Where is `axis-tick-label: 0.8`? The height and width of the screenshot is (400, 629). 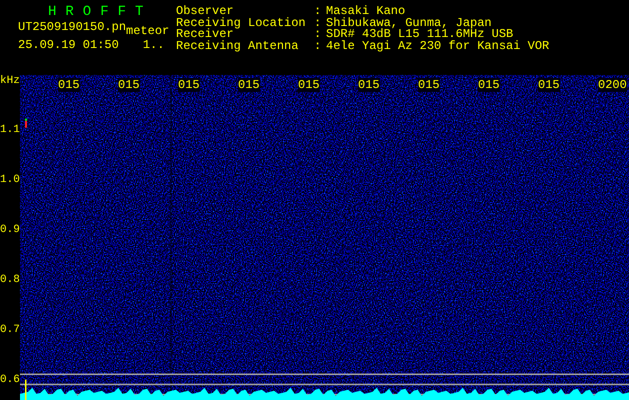 axis-tick-label: 0.8 is located at coordinates (10, 280).